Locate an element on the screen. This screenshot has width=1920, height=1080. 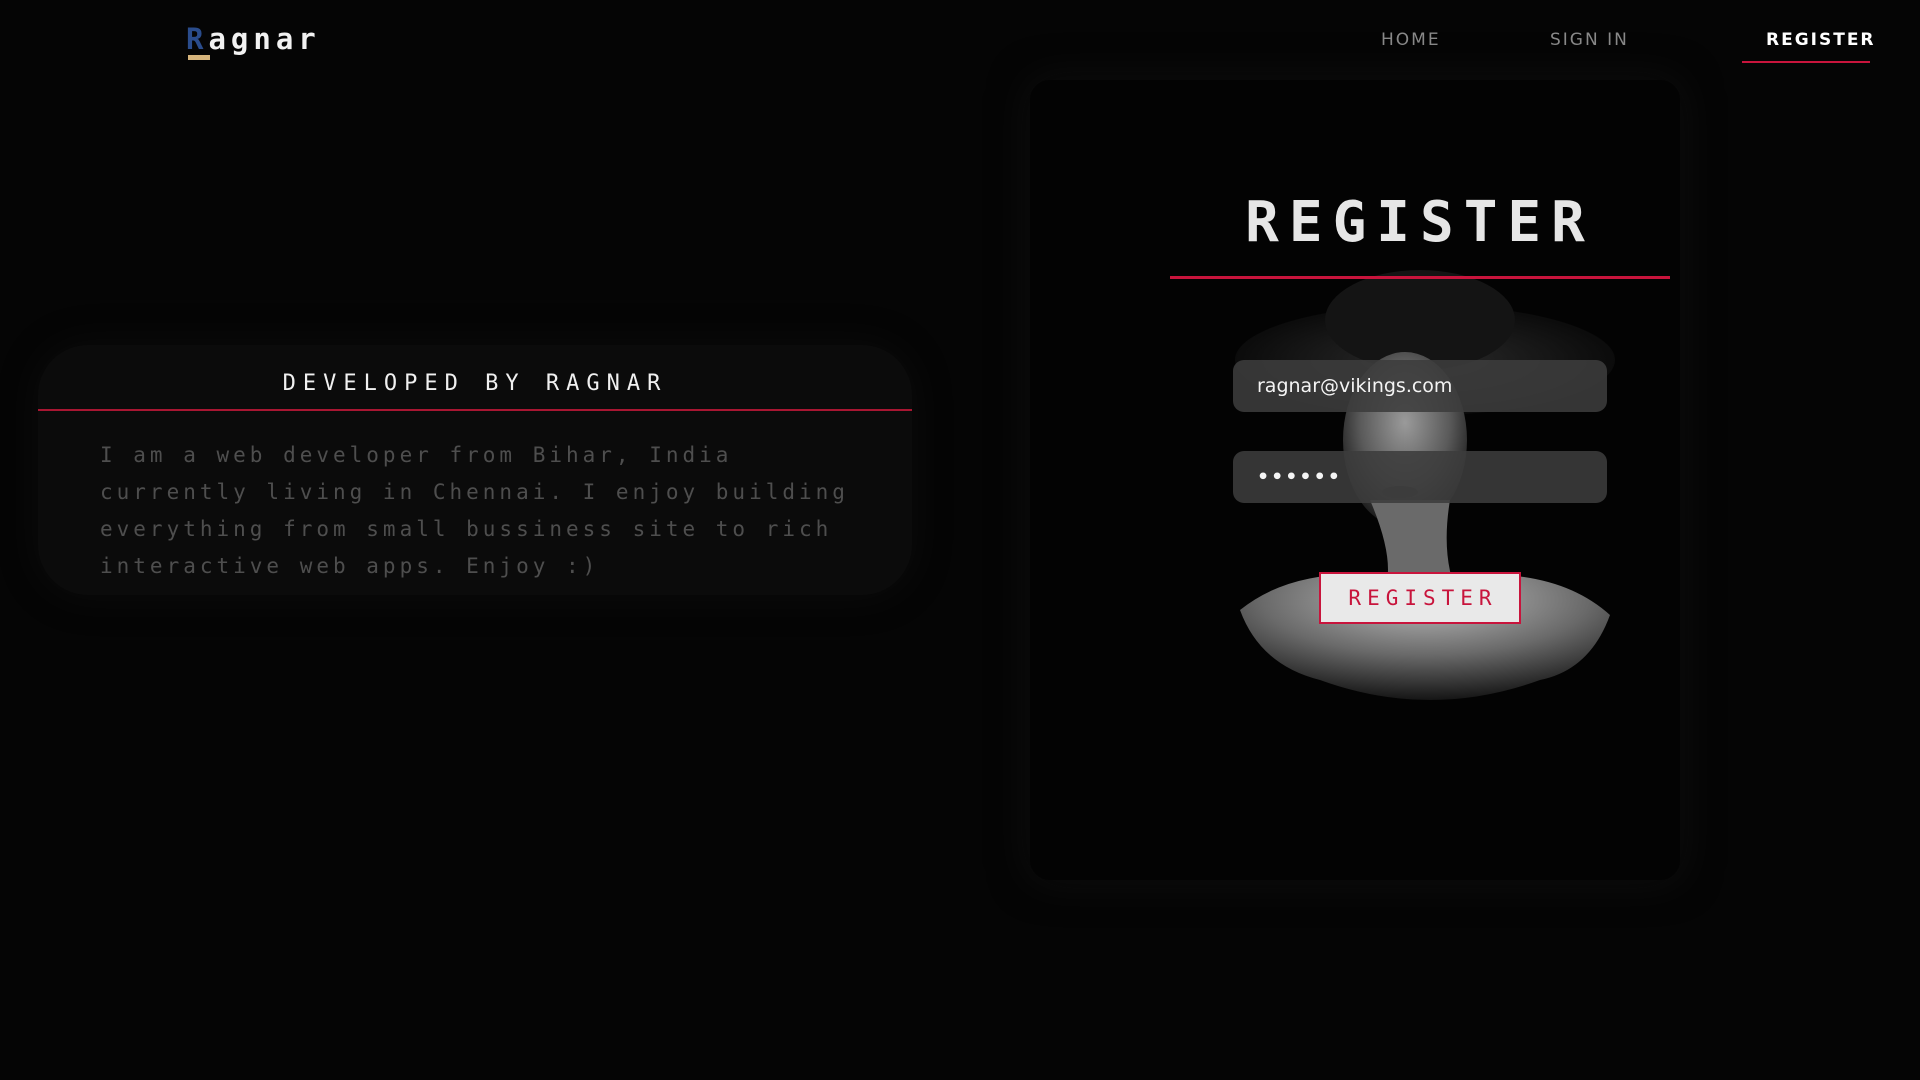
nav-sign-in-link: SIGN IN is located at coordinates (1589, 40).